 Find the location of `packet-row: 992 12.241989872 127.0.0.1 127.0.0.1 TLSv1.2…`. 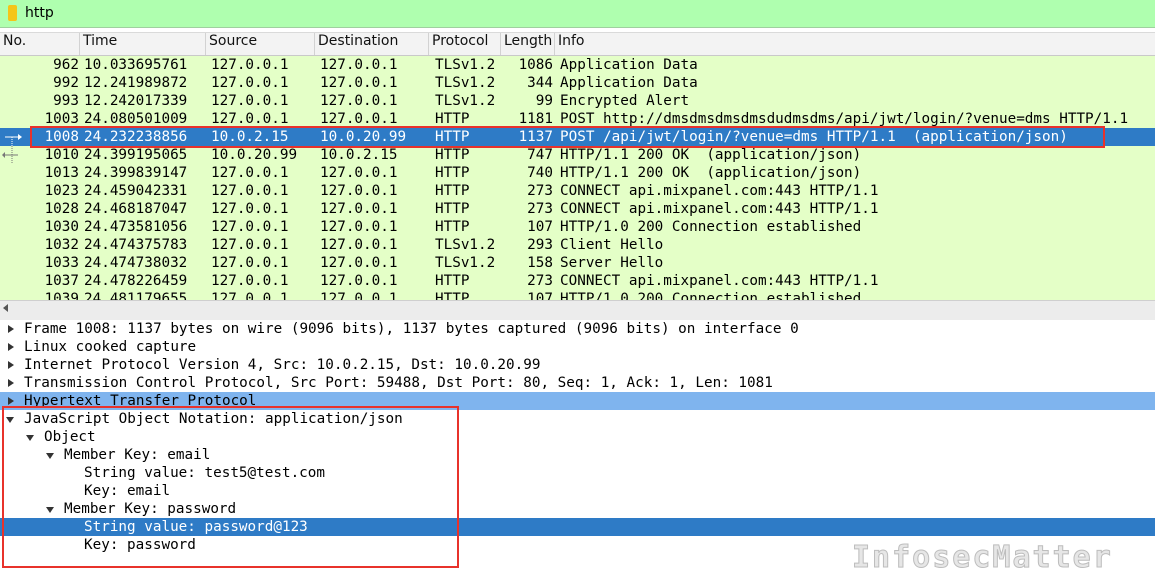

packet-row: 992 12.241989872 127.0.0.1 127.0.0.1 TLSv1.2… is located at coordinates (577, 83).